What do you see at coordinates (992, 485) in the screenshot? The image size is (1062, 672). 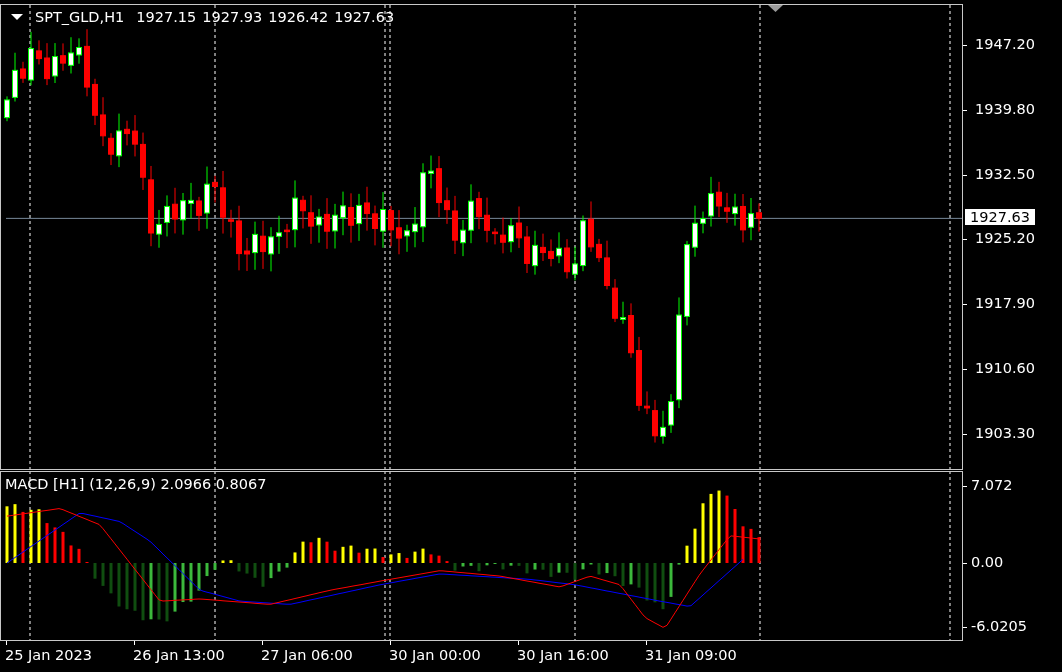 I see `macd-axis-label: 7.072` at bounding box center [992, 485].